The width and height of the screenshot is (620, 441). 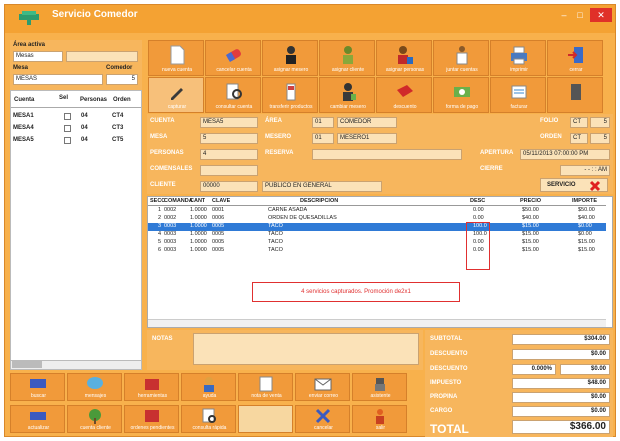 What do you see at coordinates (322, 387) in the screenshot?
I see `correo-button: enviar correo` at bounding box center [322, 387].